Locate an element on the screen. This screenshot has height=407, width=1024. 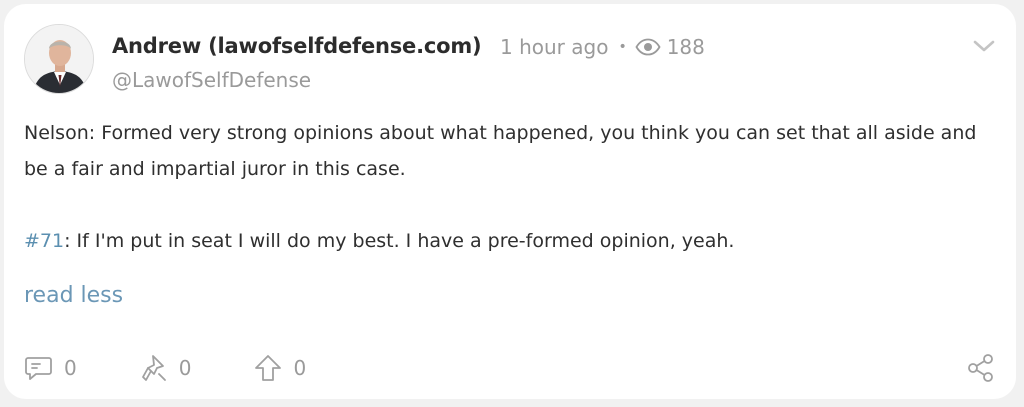
upvote-button: 0 is located at coordinates (279, 368).